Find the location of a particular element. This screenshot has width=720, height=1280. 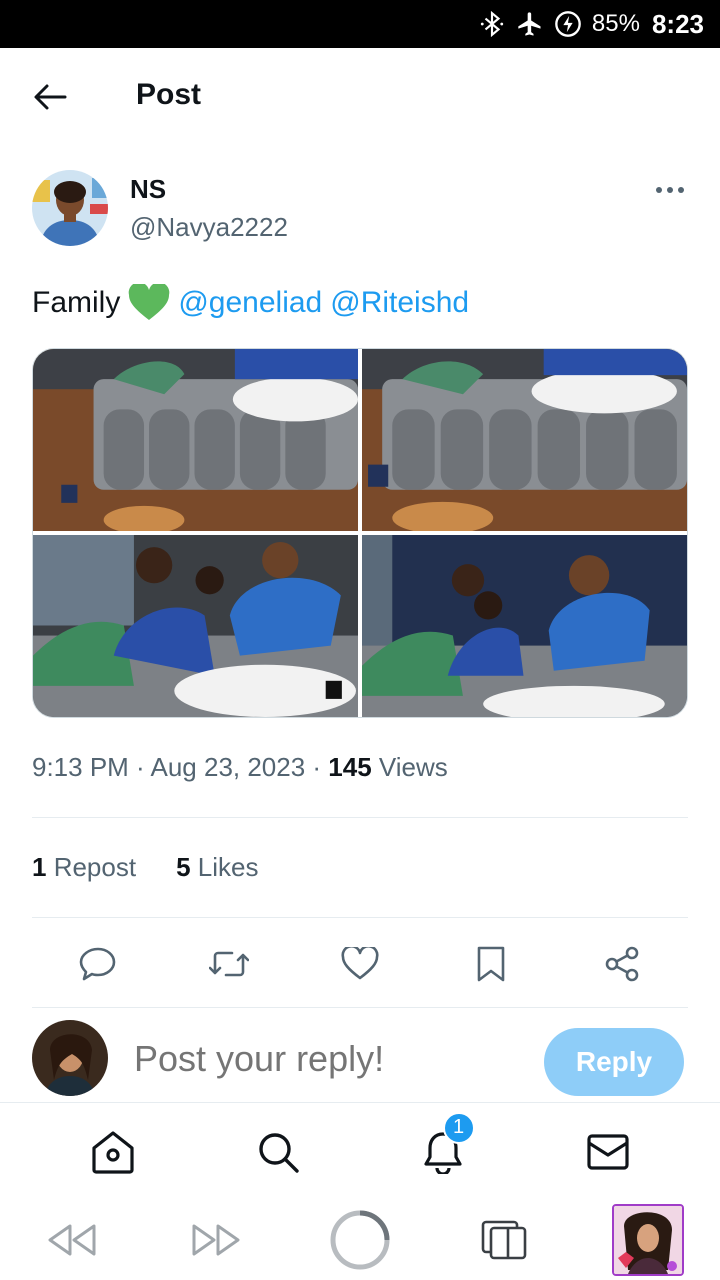

arrow-left-icon is located at coordinates (50, 97).